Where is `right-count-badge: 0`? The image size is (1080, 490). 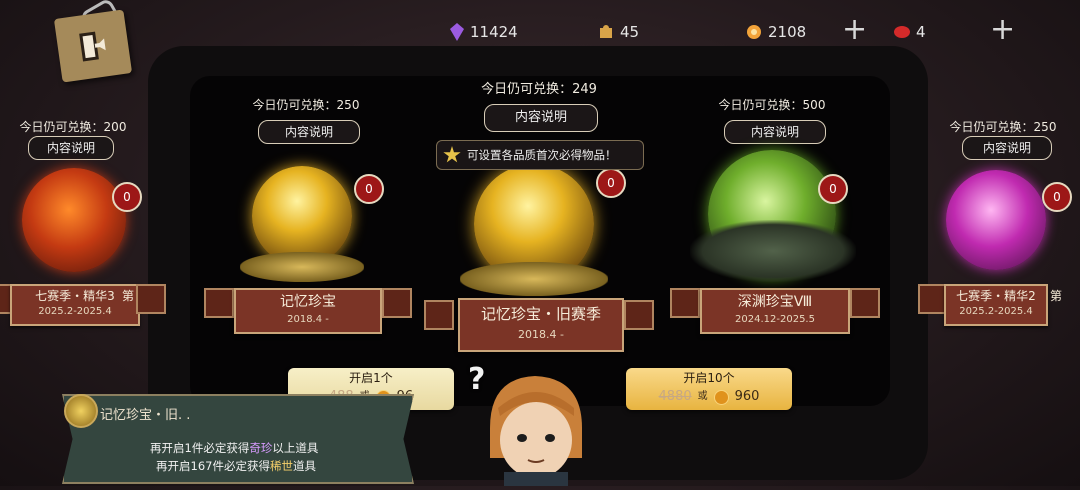
right-count-badge: 0 is located at coordinates (833, 189).